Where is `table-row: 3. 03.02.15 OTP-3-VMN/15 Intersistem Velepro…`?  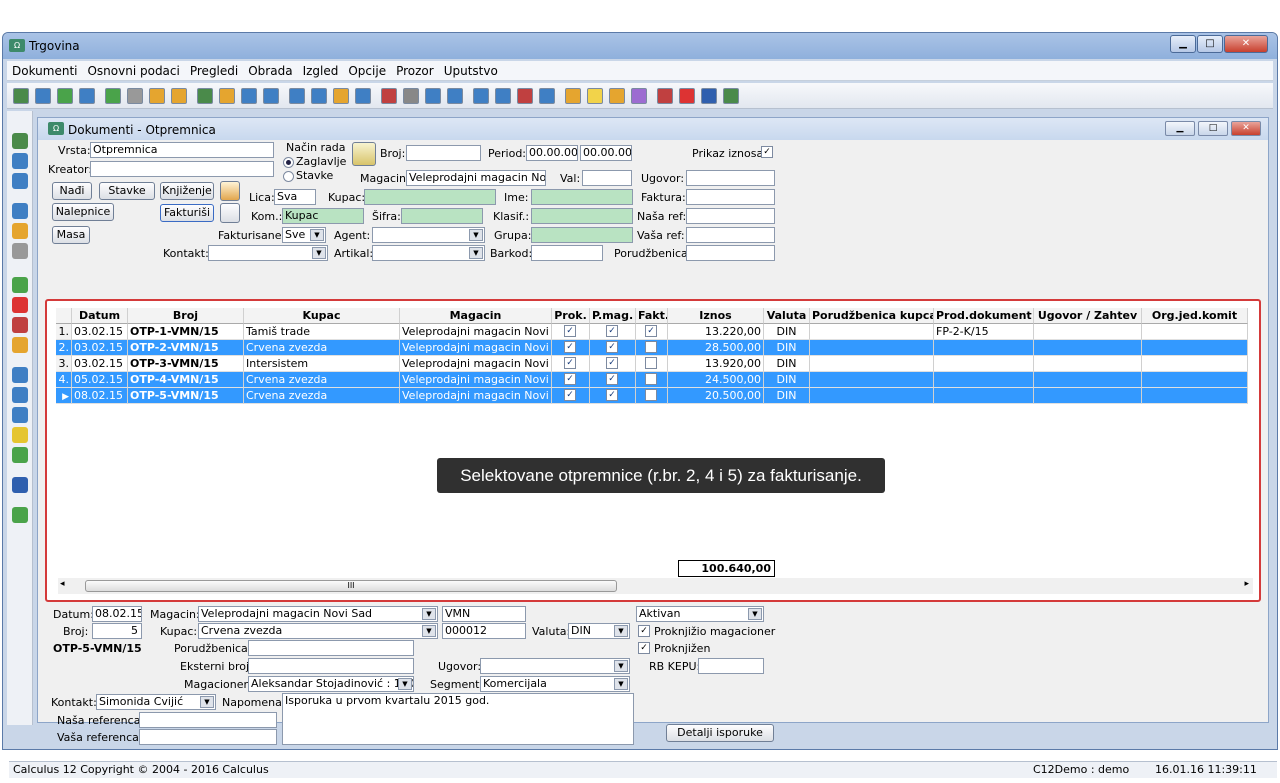
table-row: 3. 03.02.15 OTP-3-VMN/15 Intersistem Velepro… is located at coordinates (655, 364).